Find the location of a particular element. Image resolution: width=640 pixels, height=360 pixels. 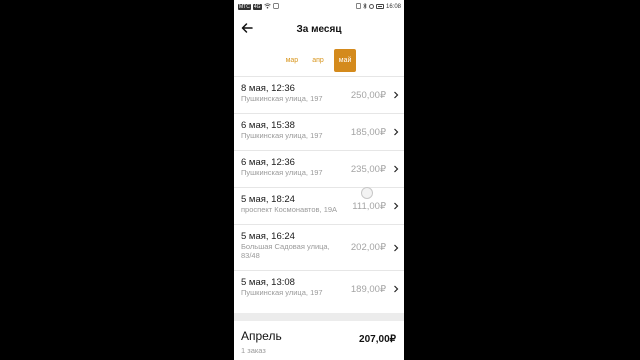

status-right: 16:08 is located at coordinates (378, 6).